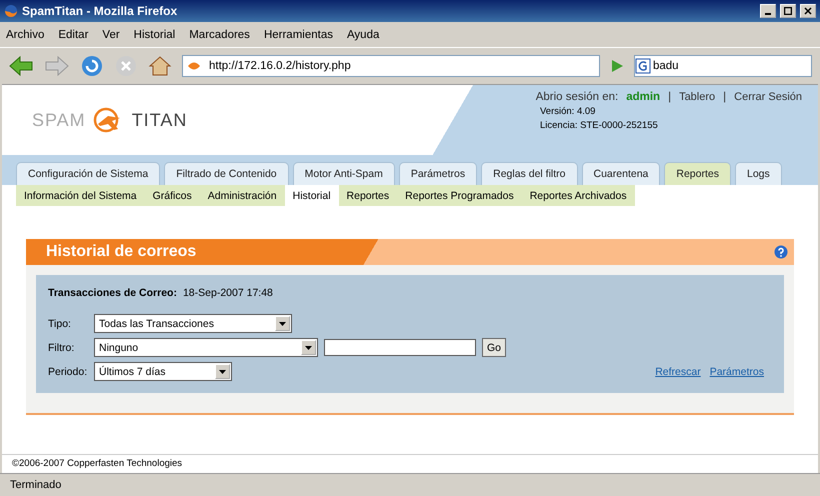 This screenshot has width=820, height=496. Describe the element at coordinates (723, 66) in the screenshot. I see `search-bar: badu` at that location.